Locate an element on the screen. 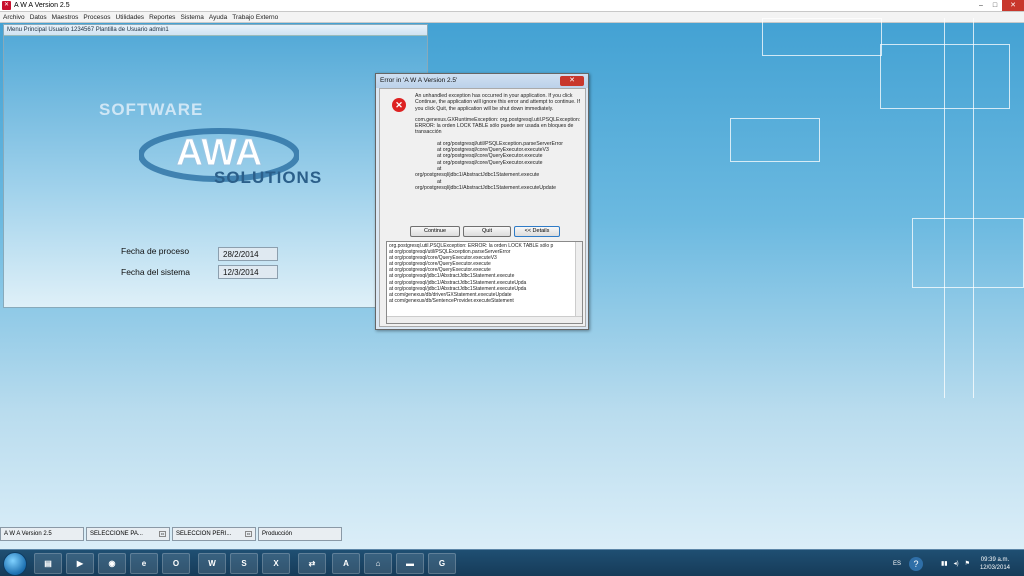 This screenshot has width=1024, height=576. fecha-sistema-field: 12/3/2014 is located at coordinates (248, 272).